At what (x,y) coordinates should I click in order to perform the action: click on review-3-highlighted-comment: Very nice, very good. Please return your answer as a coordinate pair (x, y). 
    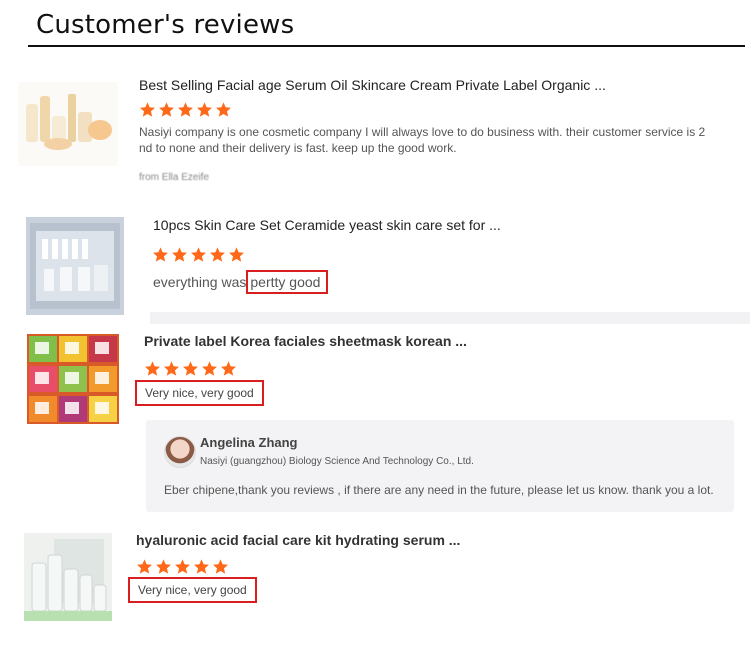
    Looking at the image, I should click on (199, 393).